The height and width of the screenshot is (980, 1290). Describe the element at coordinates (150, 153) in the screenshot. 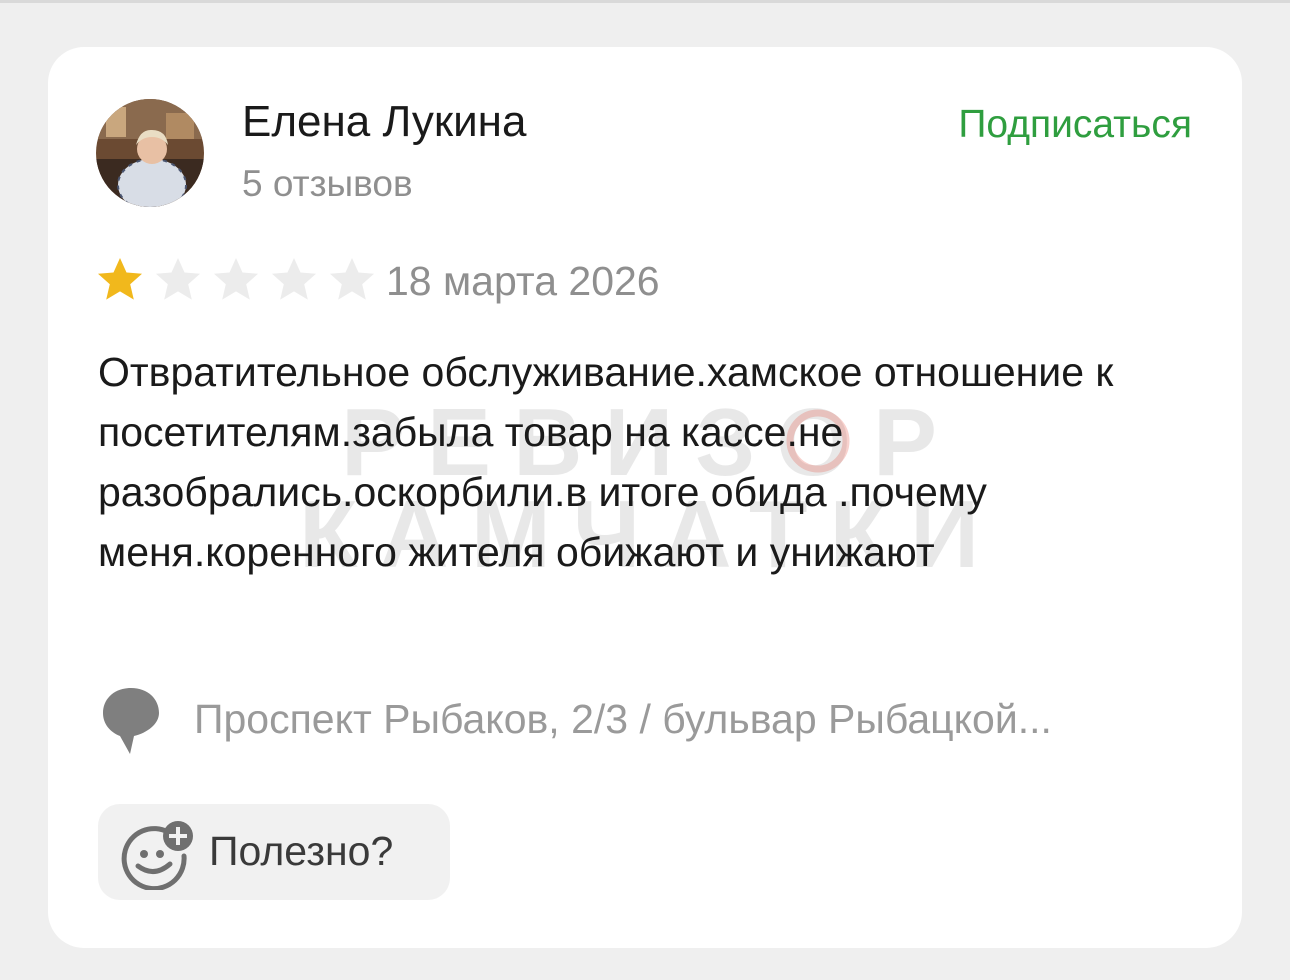

I see `avatar` at that location.